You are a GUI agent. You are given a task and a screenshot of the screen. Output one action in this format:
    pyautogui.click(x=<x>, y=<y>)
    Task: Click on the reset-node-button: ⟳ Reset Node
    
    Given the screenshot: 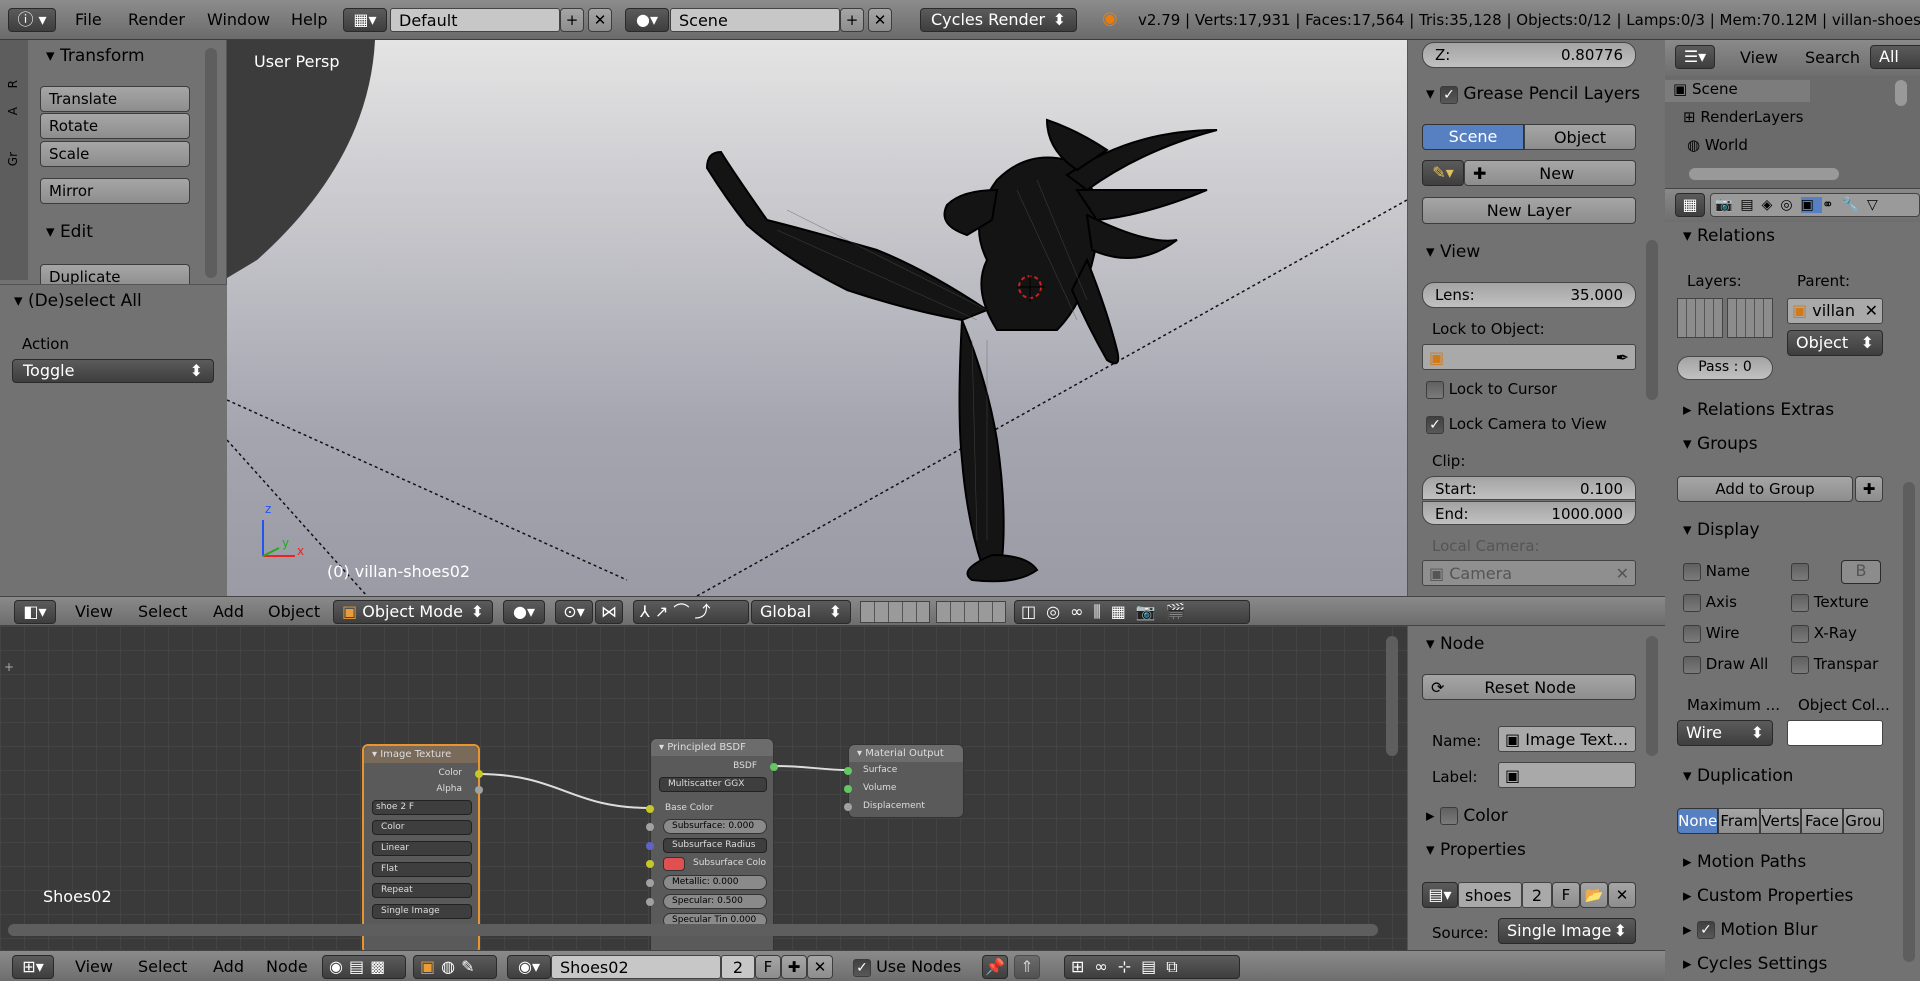 What is the action you would take?
    pyautogui.click(x=1529, y=687)
    